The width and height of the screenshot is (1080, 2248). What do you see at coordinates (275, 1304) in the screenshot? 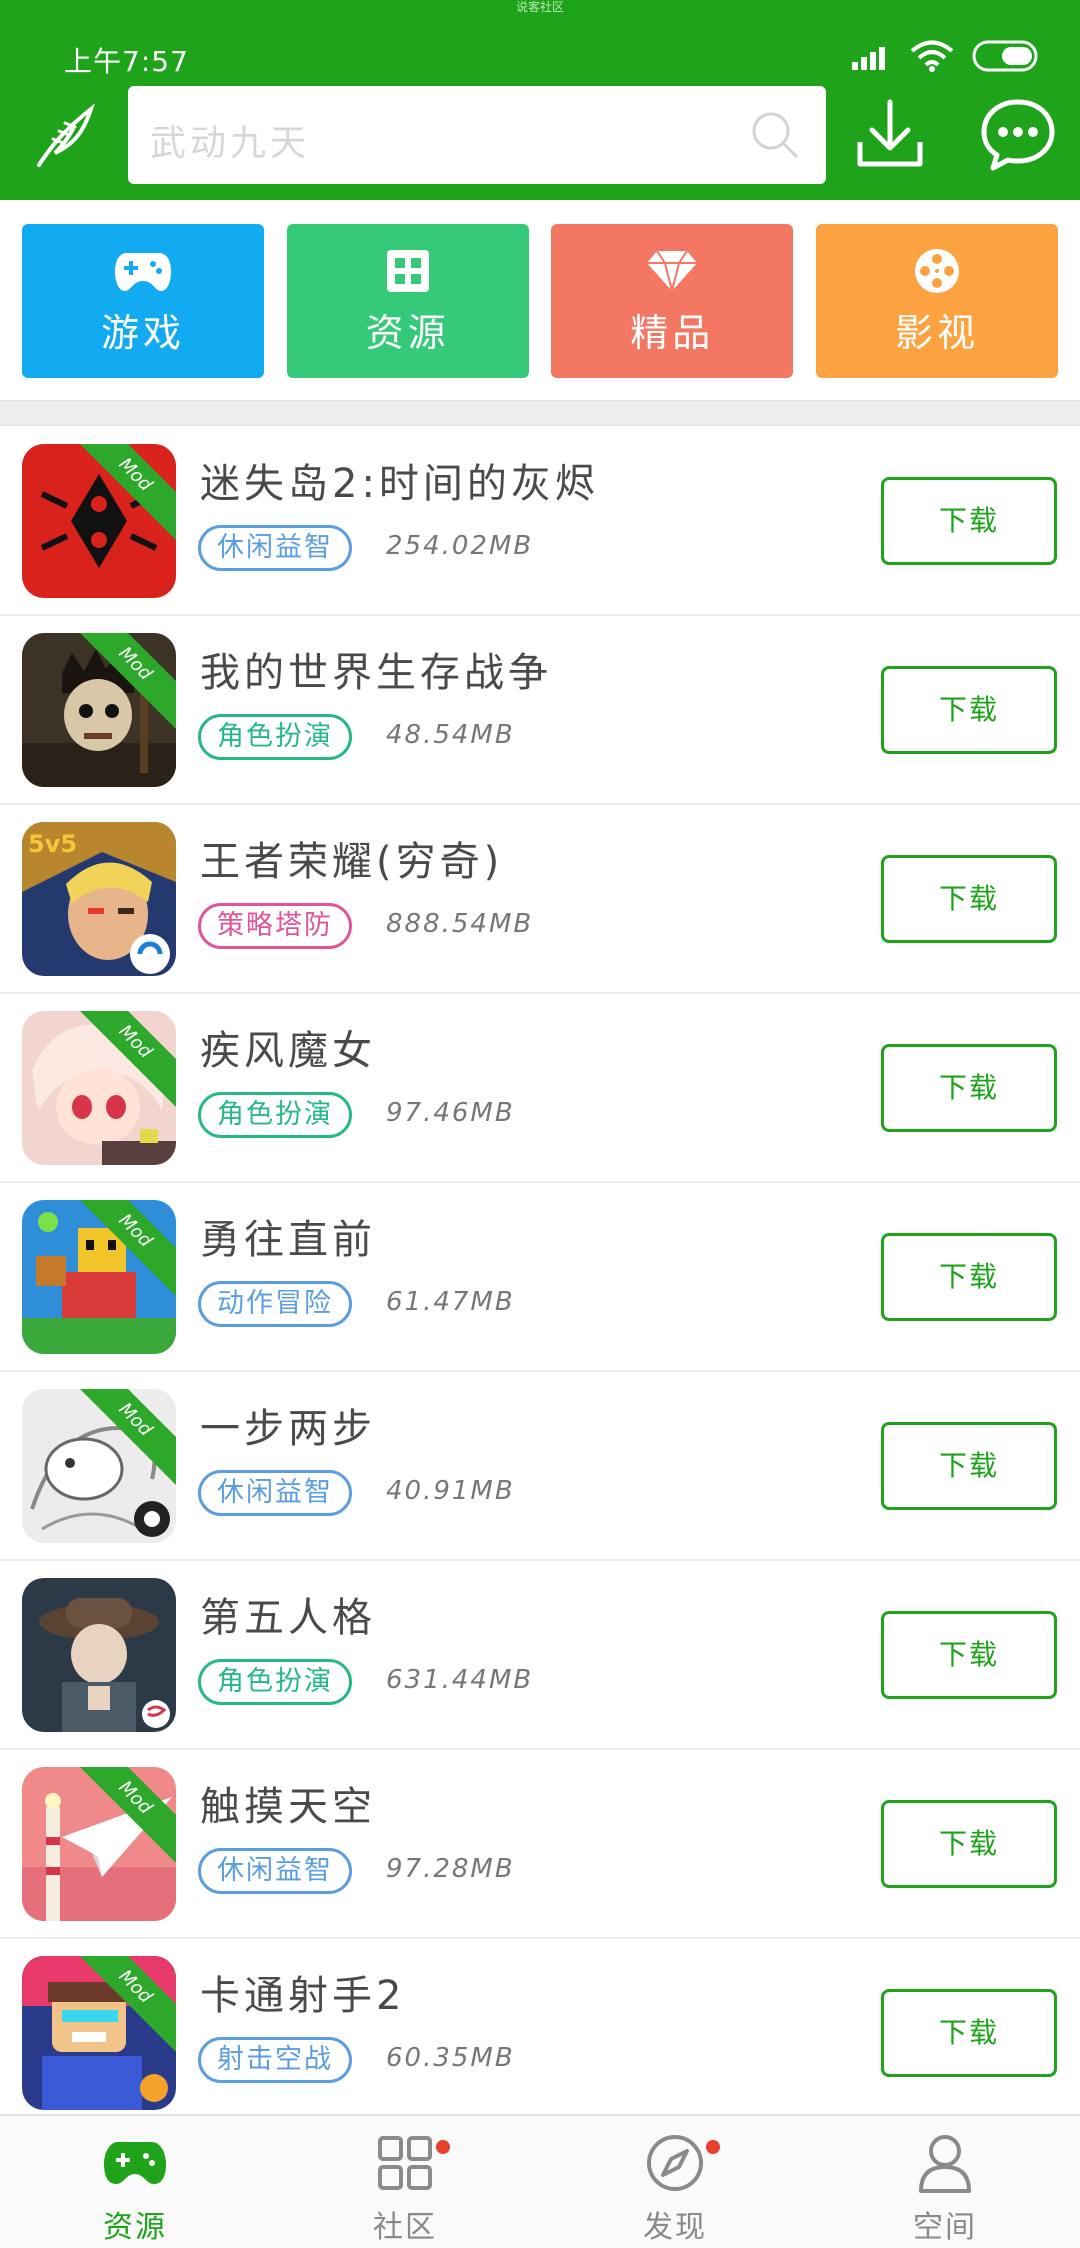
I see `app-category-tag: 动作冒险` at bounding box center [275, 1304].